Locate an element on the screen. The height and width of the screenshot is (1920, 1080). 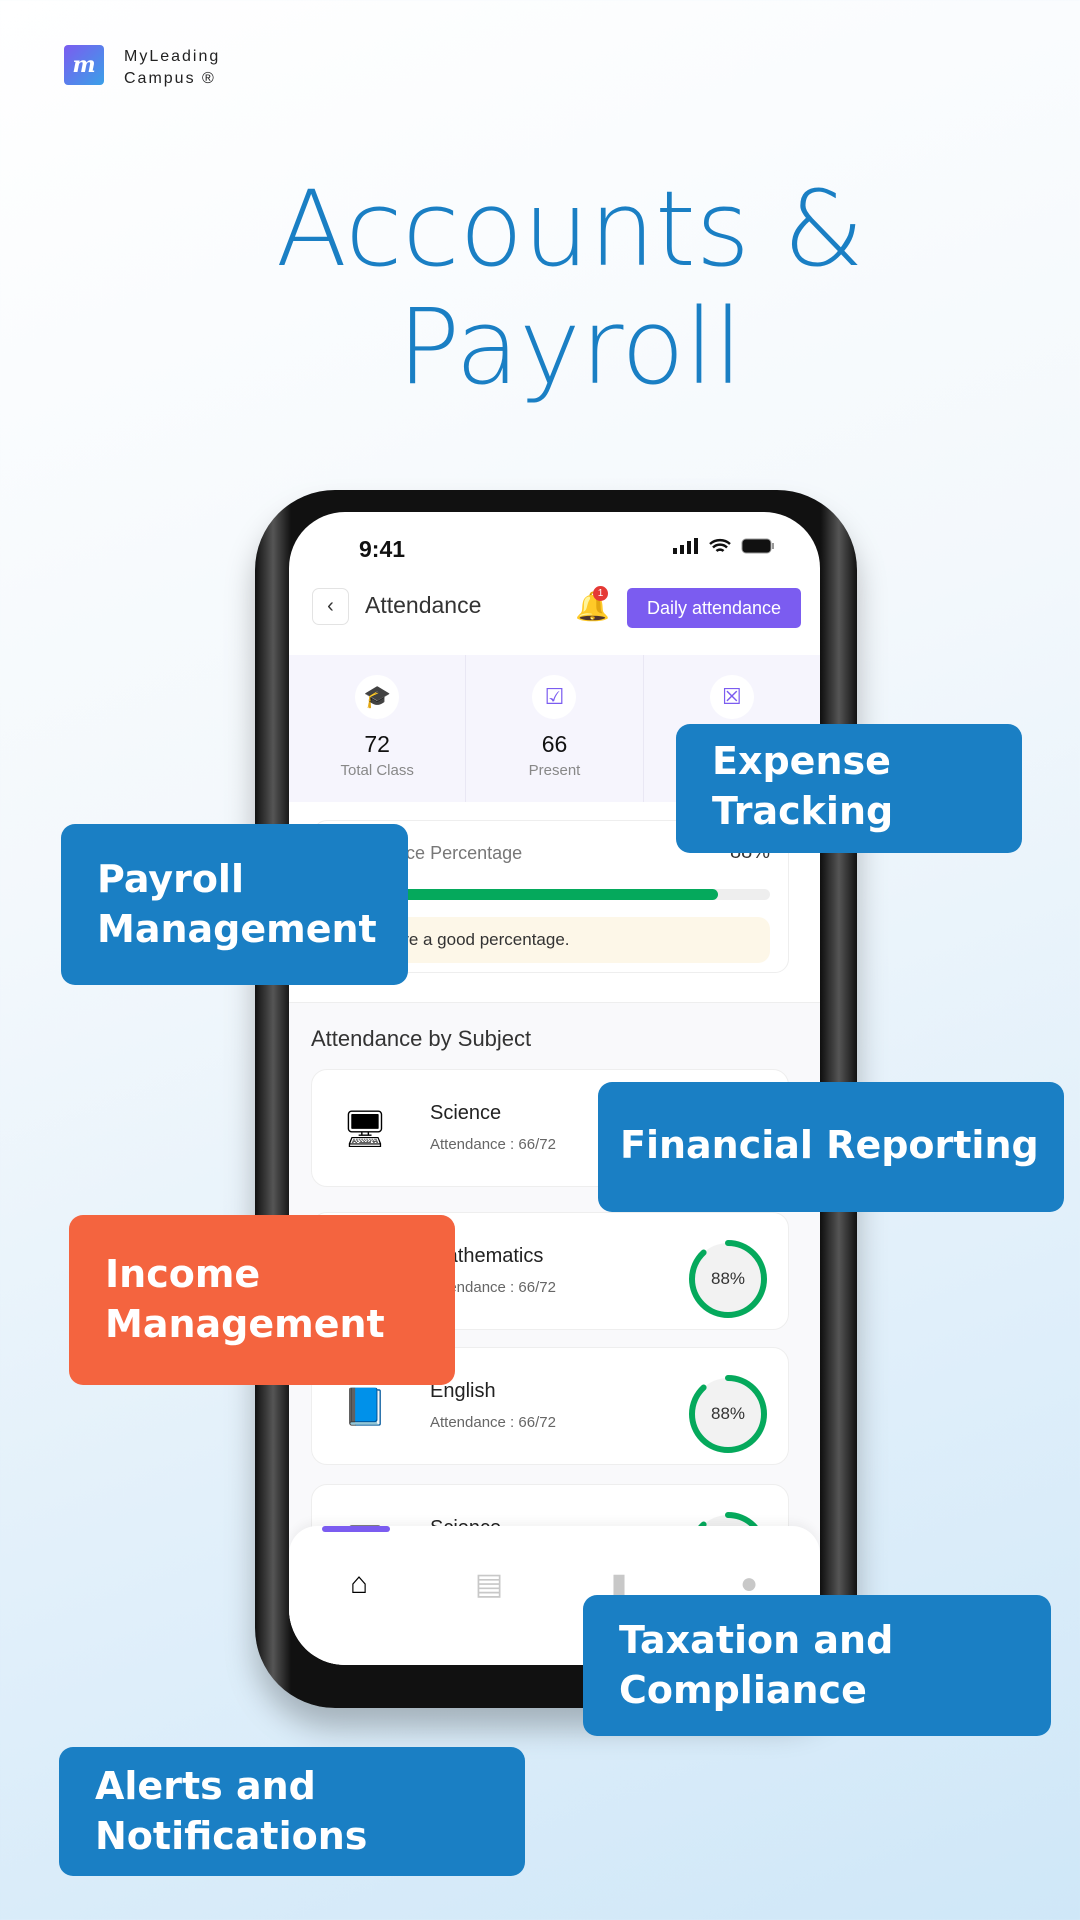
calendar-x-icon: ☒ is located at coordinates (731, 697).